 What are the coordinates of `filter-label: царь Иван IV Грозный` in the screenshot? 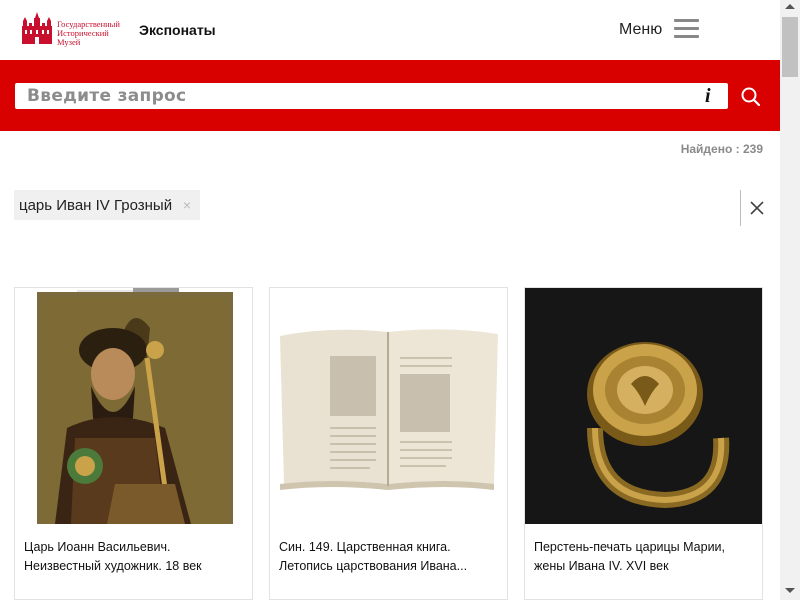 It's located at (96, 205).